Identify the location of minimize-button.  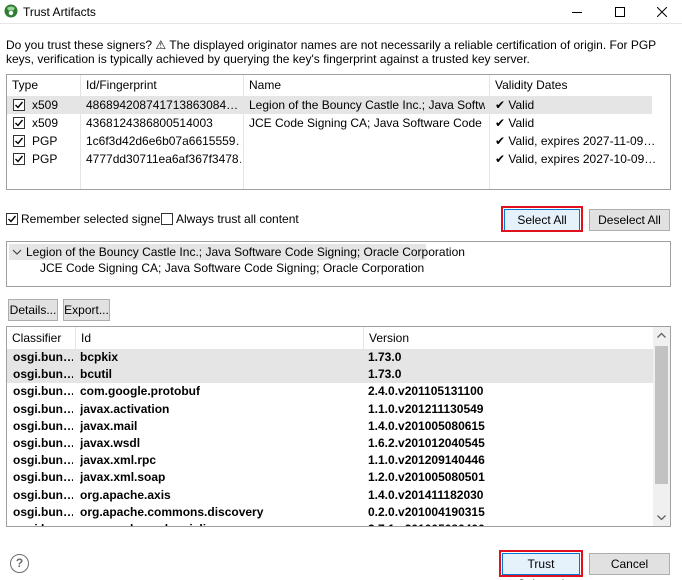
(577, 12).